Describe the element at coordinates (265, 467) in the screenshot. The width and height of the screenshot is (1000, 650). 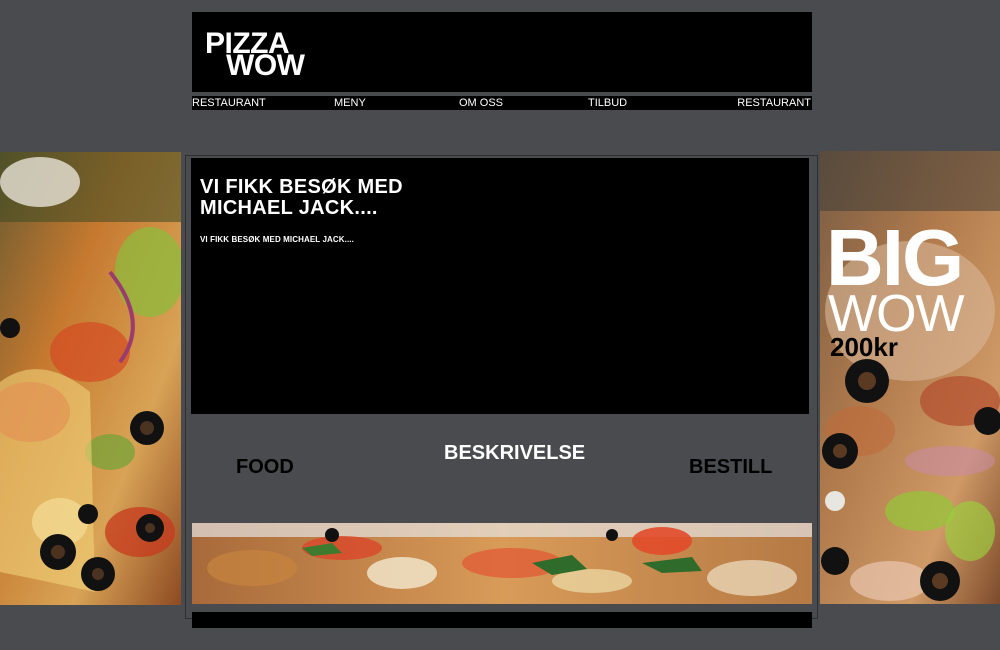
I see `food-link: FOOD` at that location.